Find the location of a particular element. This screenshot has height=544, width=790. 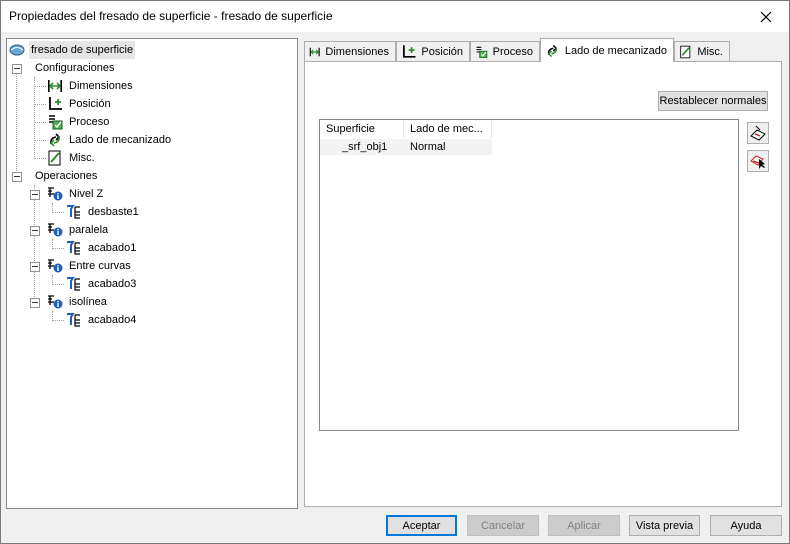

tree-item-label: Lado de mecanizado is located at coordinates (120, 140).